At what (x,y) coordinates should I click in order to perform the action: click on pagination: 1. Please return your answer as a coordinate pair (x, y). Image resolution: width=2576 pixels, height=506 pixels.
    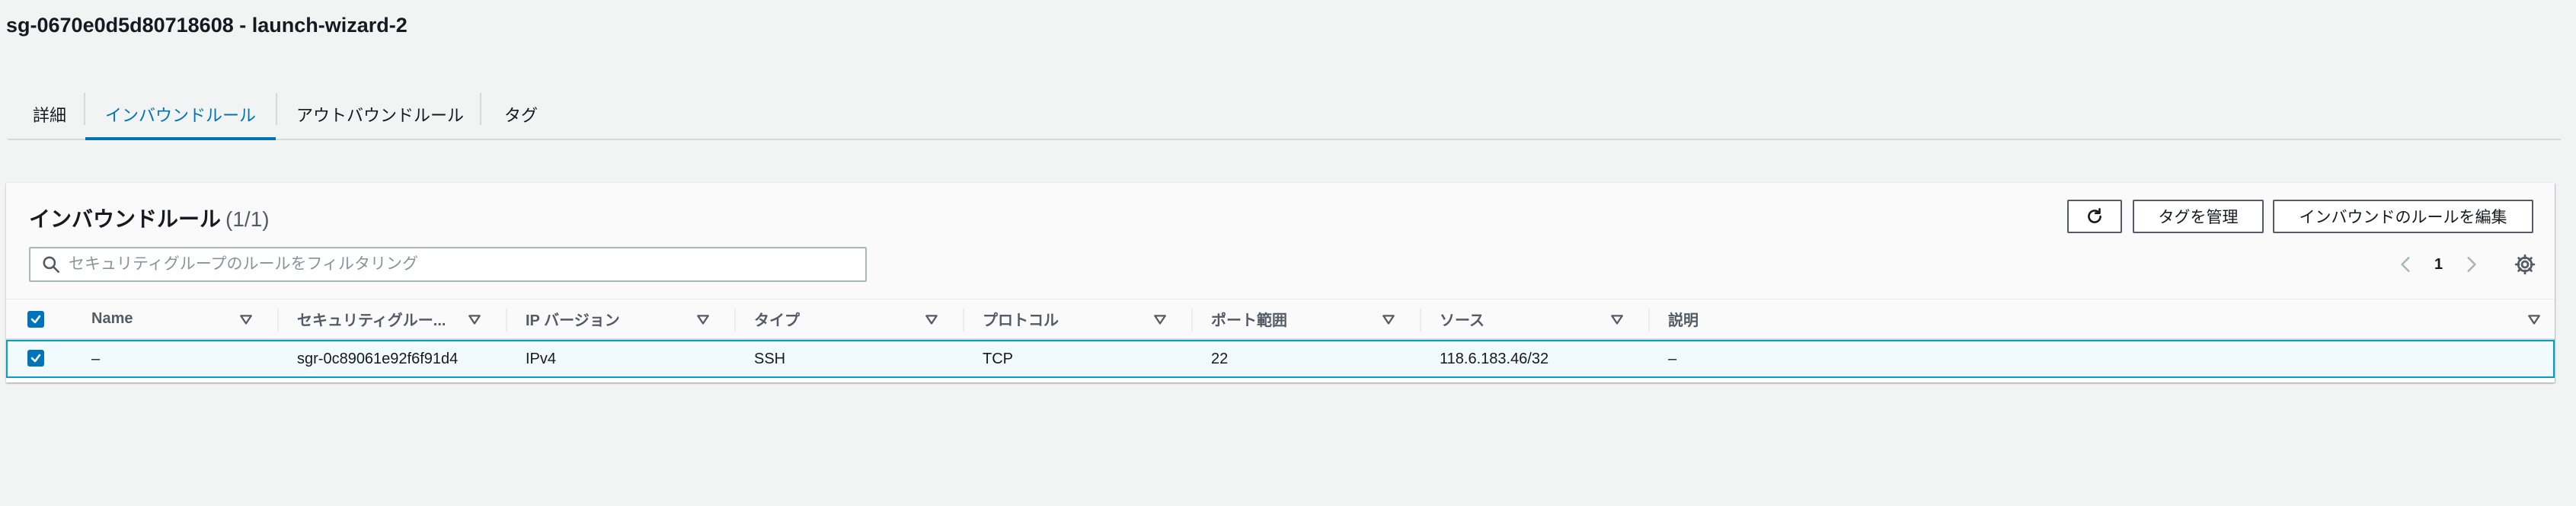
    Looking at the image, I should click on (2438, 264).